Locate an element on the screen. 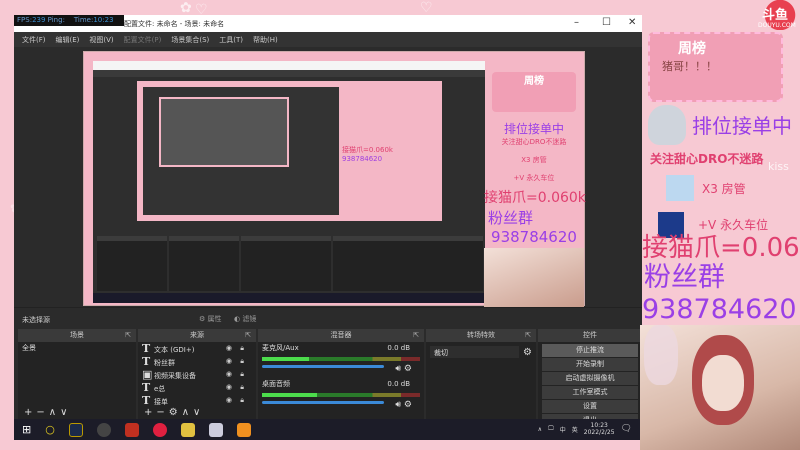  notification-icon: 🗨︎ is located at coordinates (626, 429).